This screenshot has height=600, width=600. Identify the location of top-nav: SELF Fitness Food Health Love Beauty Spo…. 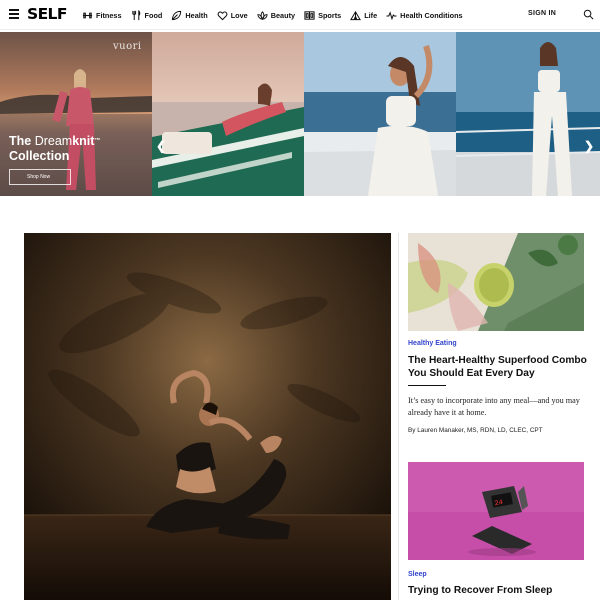
(300, 15).